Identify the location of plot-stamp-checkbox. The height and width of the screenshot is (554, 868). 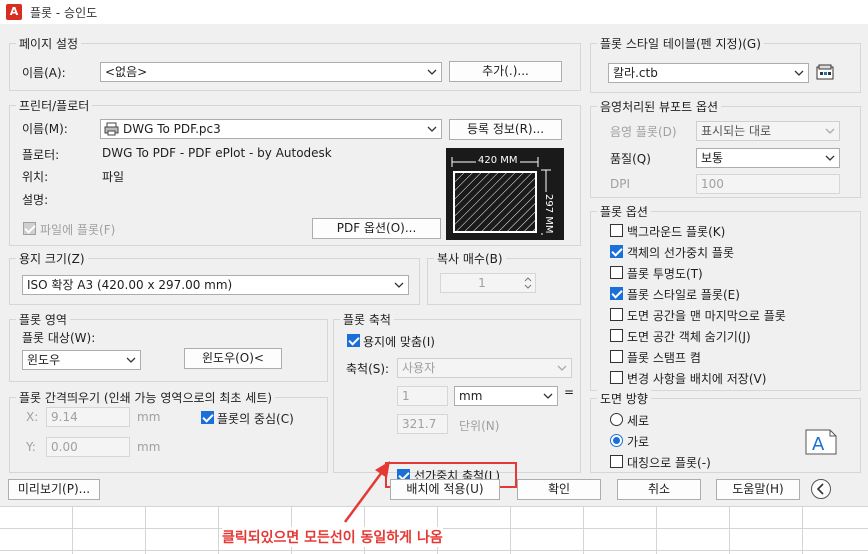
(616, 356).